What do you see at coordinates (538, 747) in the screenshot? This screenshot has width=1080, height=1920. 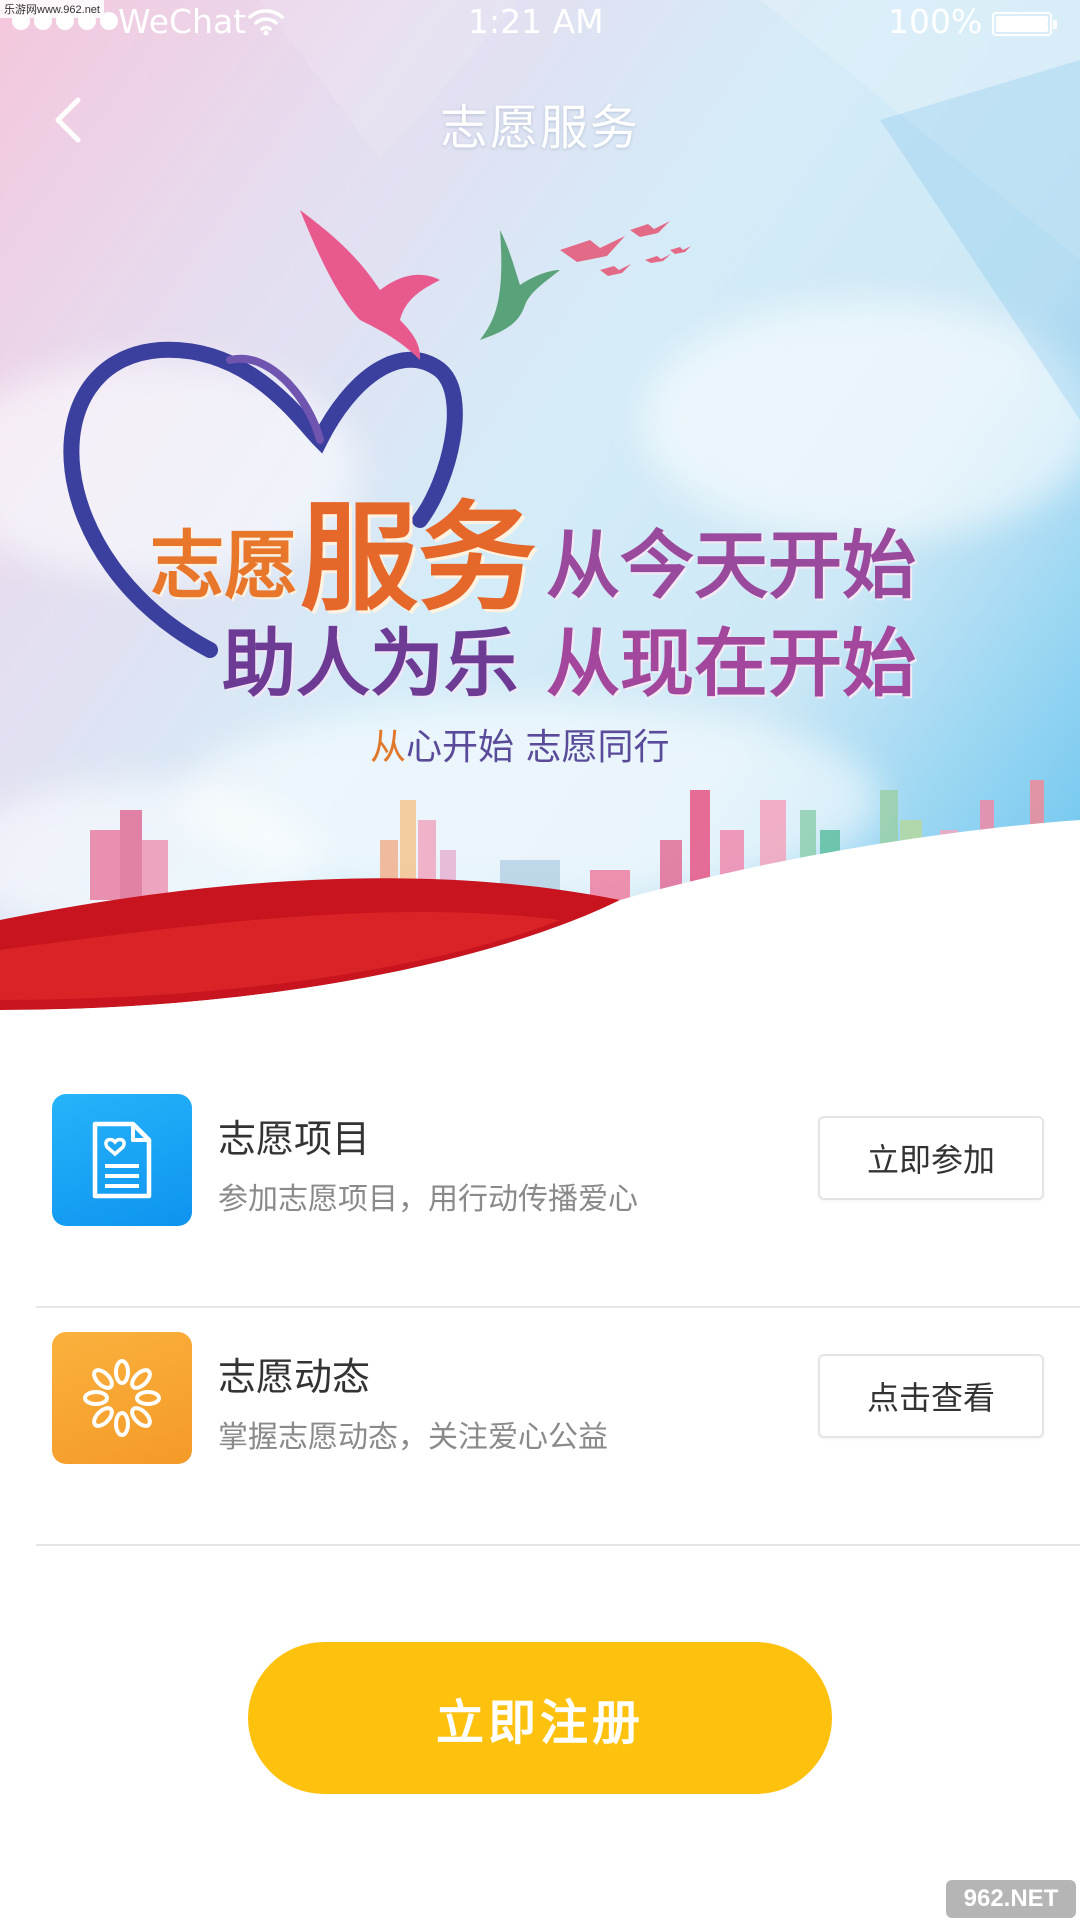 I see `tagline-rest: 心开始 志愿同行` at bounding box center [538, 747].